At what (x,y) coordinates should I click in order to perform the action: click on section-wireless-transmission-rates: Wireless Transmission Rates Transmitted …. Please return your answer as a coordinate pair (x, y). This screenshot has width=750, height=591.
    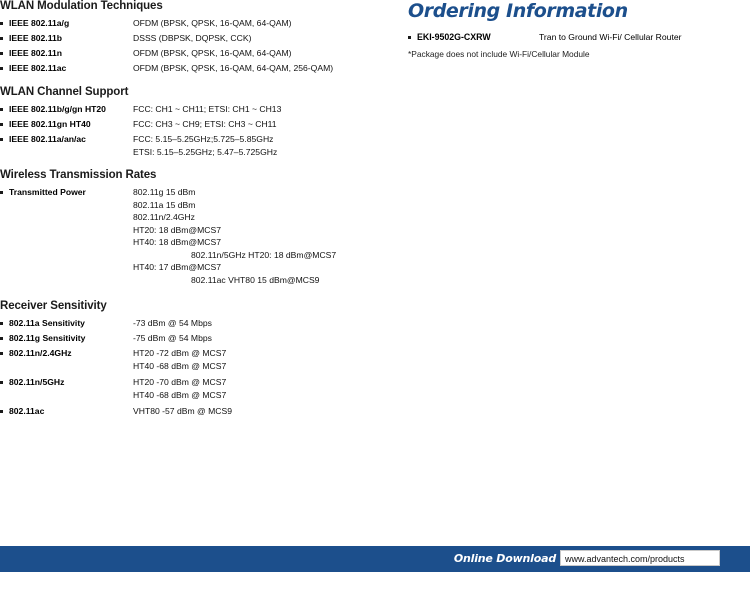
    Looking at the image, I should click on (202, 227).